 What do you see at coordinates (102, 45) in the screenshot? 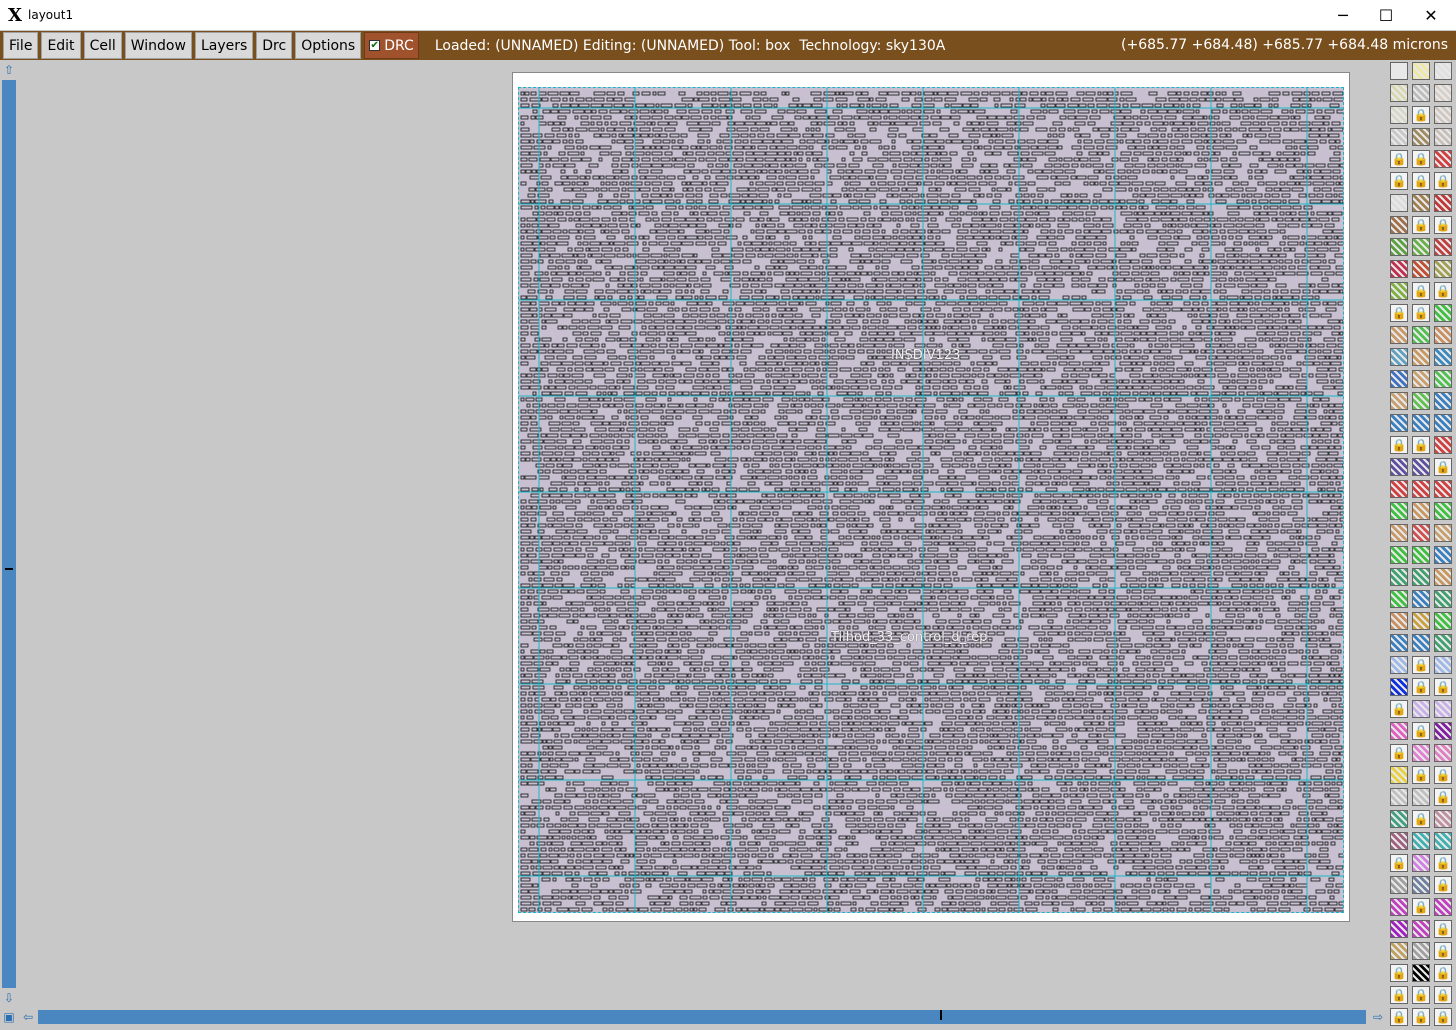
I see `menu-cell: Cell` at bounding box center [102, 45].